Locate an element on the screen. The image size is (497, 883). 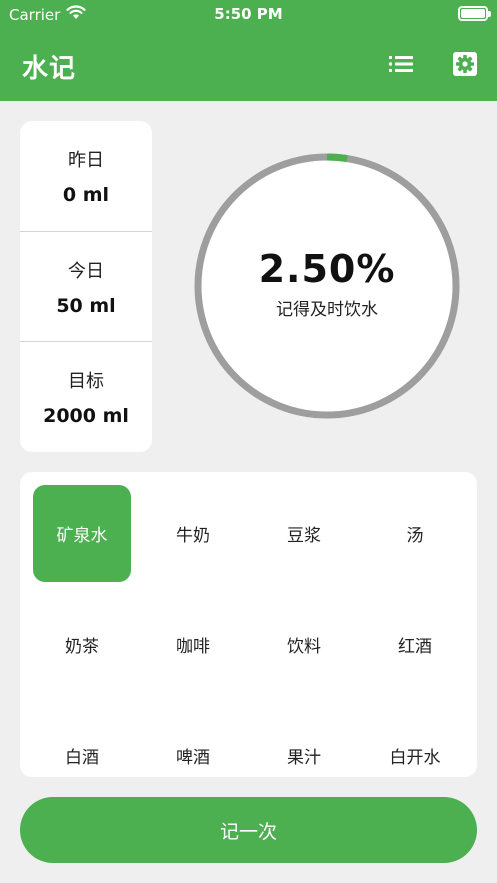
progress-percent: 2.50% is located at coordinates (327, 268).